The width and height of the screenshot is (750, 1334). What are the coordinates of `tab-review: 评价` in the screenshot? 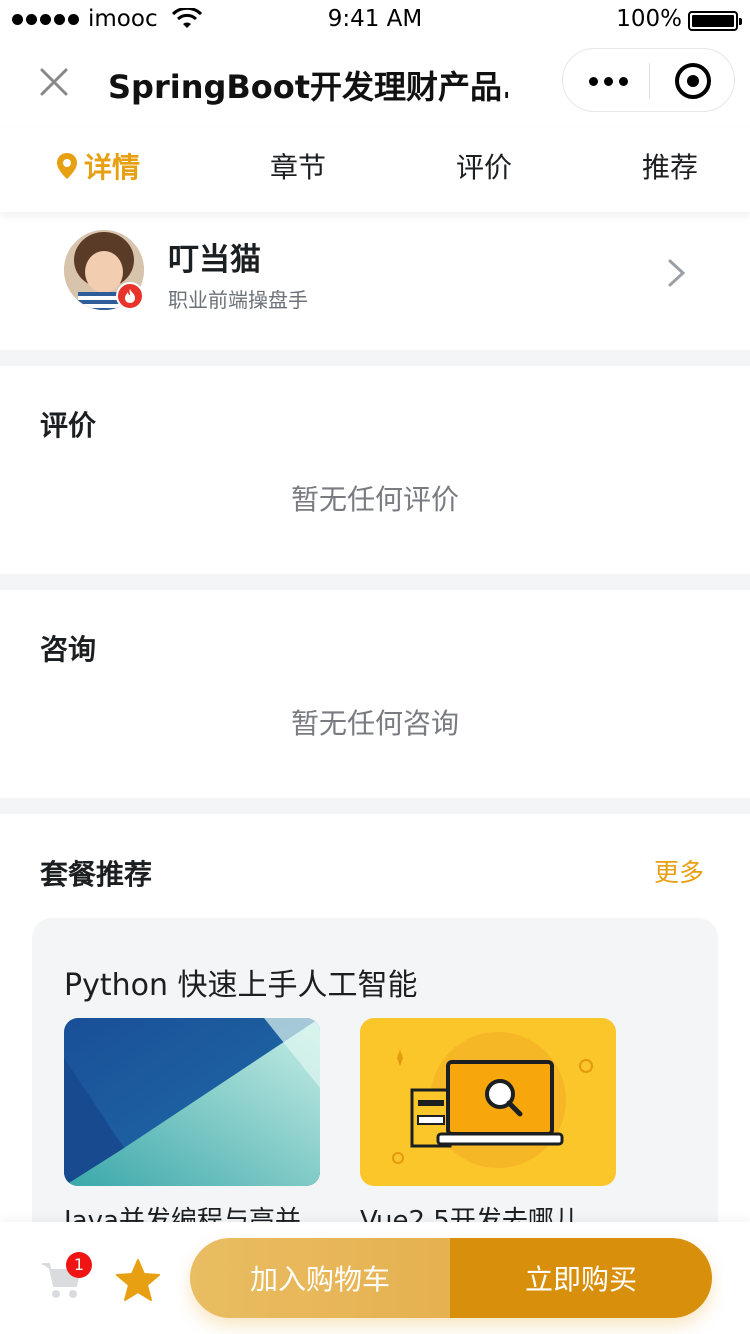 It's located at (484, 166).